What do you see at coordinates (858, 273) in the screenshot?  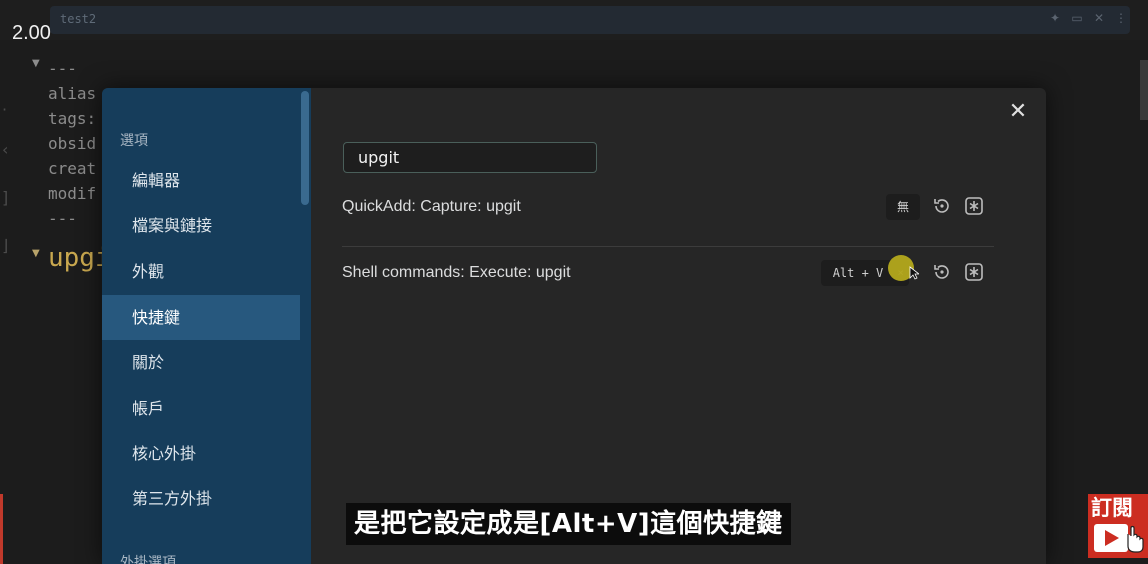 I see `hotkey-key-text: Alt + V` at bounding box center [858, 273].